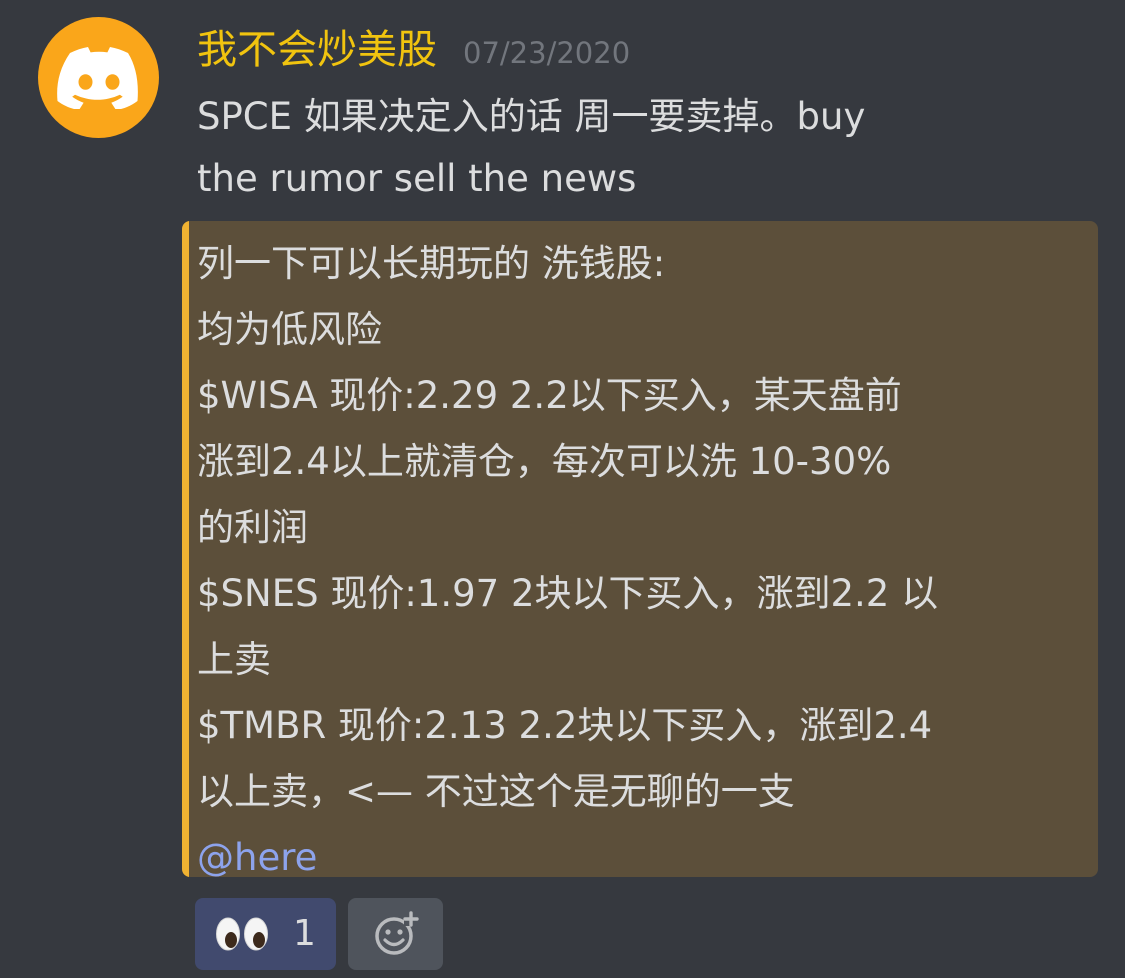  What do you see at coordinates (185, 549) in the screenshot?
I see `embed-accent-bar` at bounding box center [185, 549].